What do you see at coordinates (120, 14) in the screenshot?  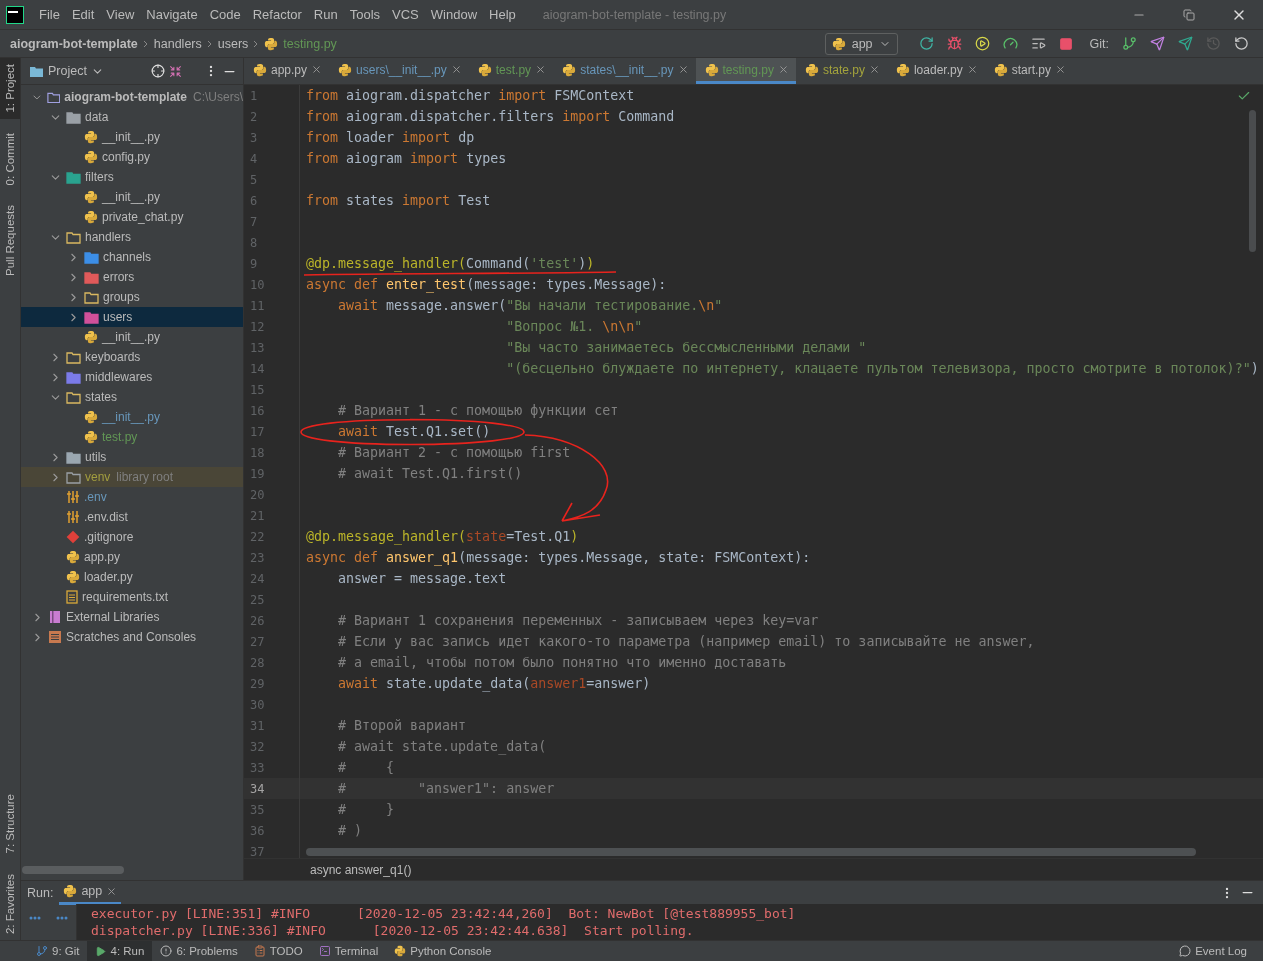 I see `menu-item: View` at bounding box center [120, 14].